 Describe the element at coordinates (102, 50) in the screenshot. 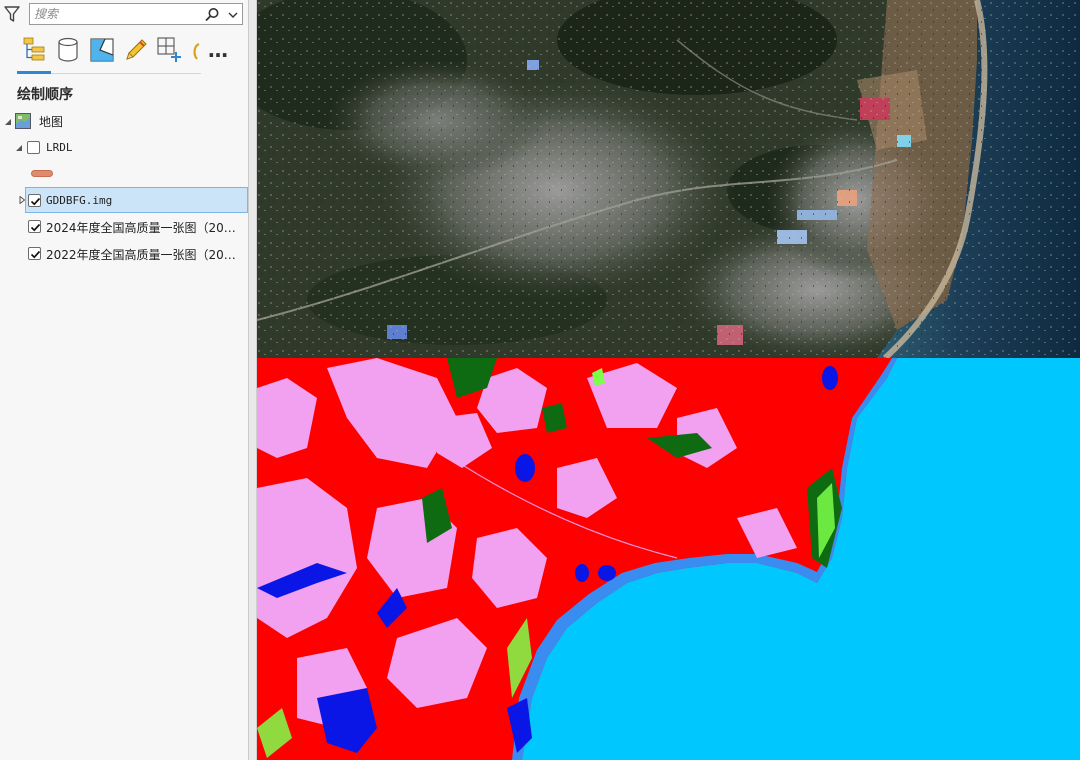

I see `list-by-selection-icon` at that location.